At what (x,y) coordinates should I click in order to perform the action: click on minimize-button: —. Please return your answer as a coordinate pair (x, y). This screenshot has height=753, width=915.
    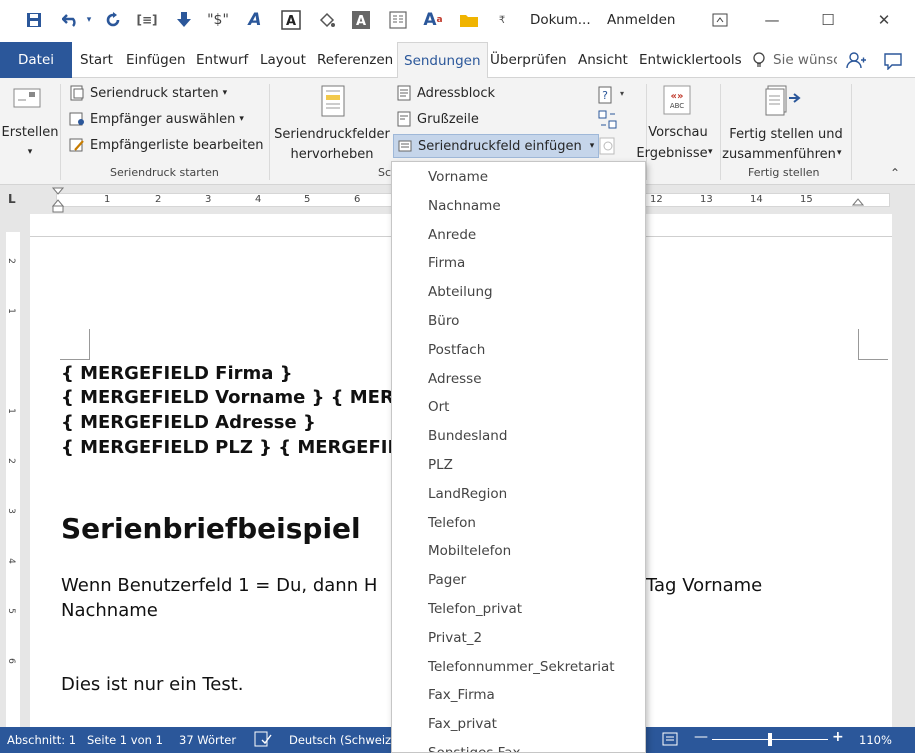
    Looking at the image, I should click on (772, 20).